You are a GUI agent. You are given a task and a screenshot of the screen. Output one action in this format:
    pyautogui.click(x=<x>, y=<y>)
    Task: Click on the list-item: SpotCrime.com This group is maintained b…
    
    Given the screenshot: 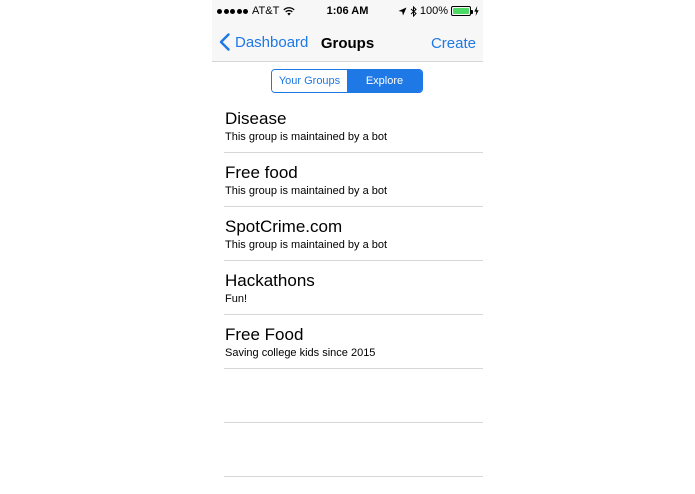 What is the action you would take?
    pyautogui.click(x=353, y=234)
    